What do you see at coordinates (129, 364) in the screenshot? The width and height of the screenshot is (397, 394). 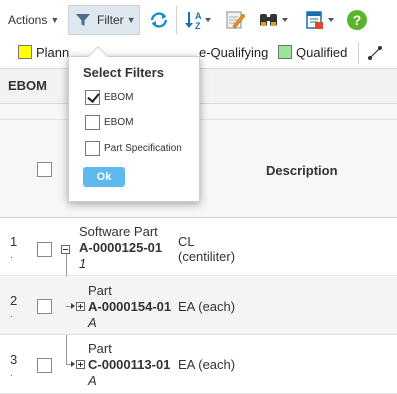 I see `part-number-link: C-0000113-01` at bounding box center [129, 364].